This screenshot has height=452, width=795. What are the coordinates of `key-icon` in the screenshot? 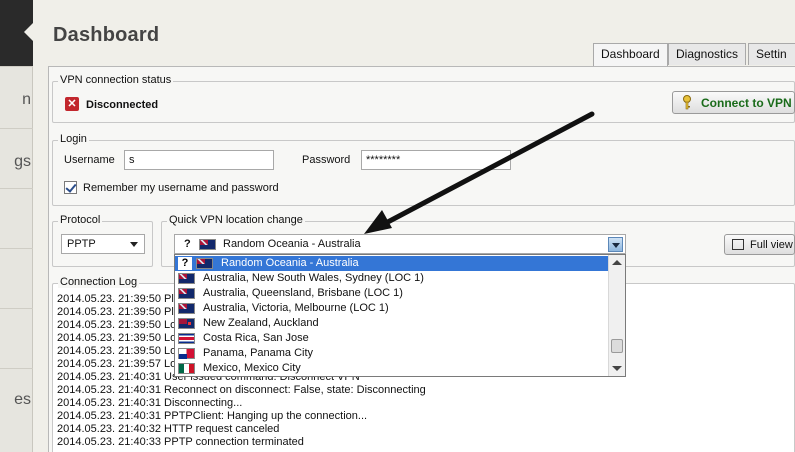 It's located at (687, 102).